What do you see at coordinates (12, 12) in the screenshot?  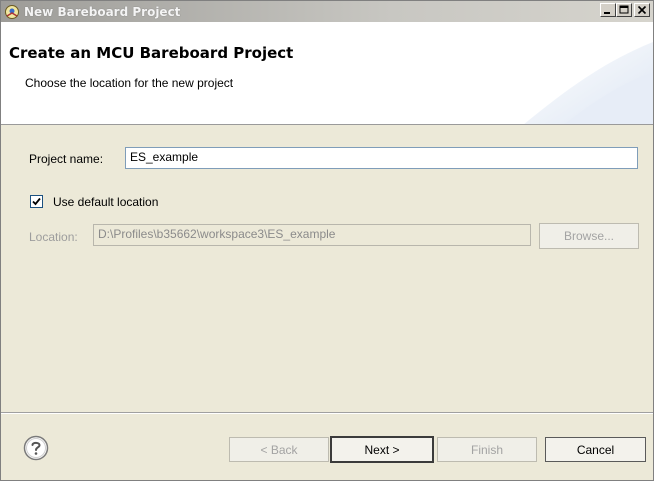 I see `app-icon` at bounding box center [12, 12].